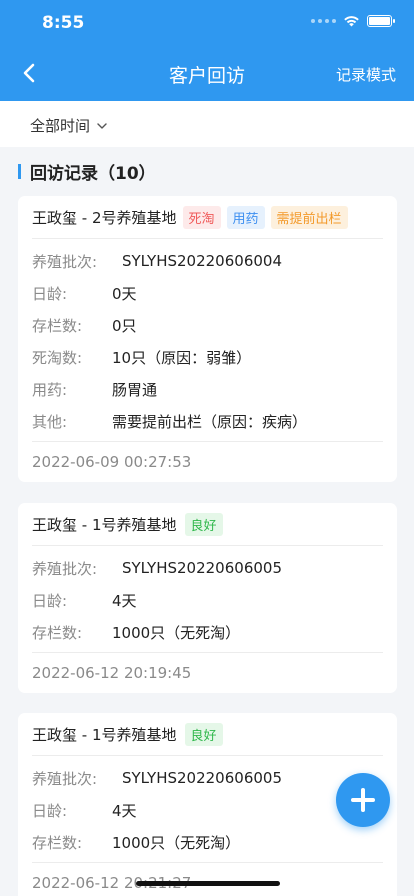  What do you see at coordinates (112, 462) in the screenshot?
I see `record-timestamp: 2022-06-09 00:27:53` at bounding box center [112, 462].